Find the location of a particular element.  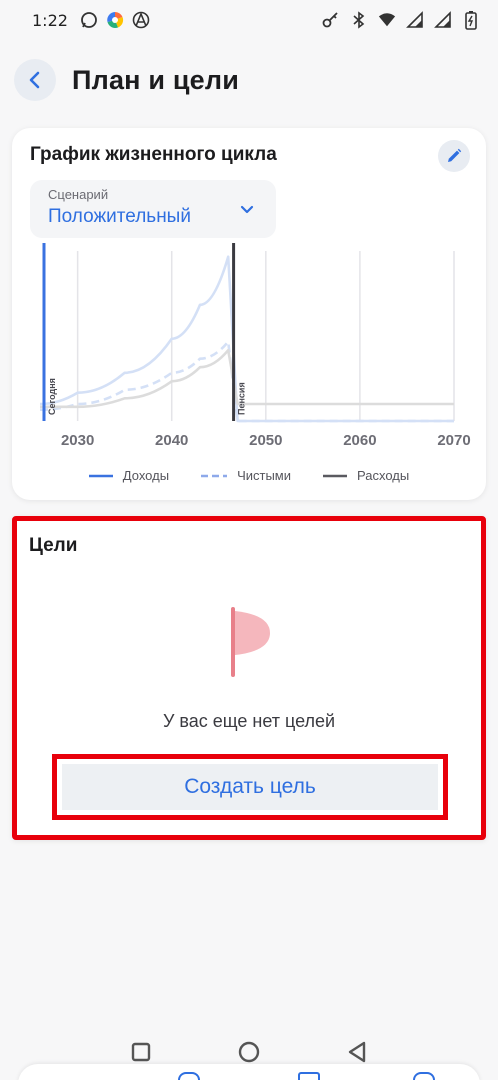

legend-label-net: Чистыми is located at coordinates (264, 475).